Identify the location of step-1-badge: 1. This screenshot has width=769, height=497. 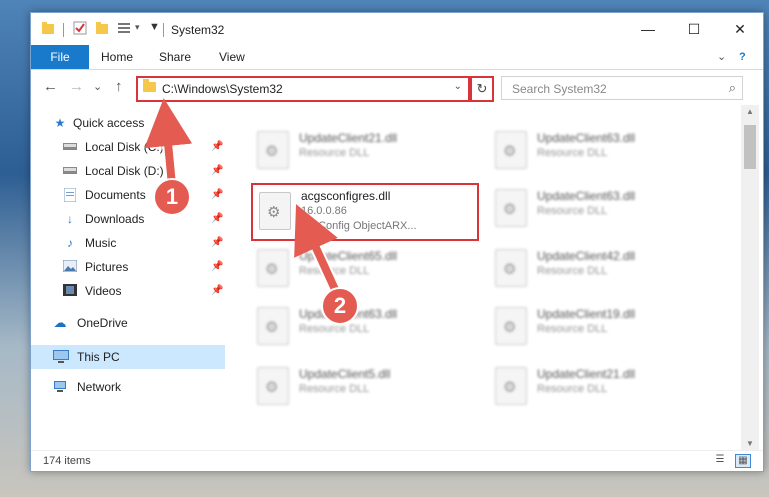
(172, 197).